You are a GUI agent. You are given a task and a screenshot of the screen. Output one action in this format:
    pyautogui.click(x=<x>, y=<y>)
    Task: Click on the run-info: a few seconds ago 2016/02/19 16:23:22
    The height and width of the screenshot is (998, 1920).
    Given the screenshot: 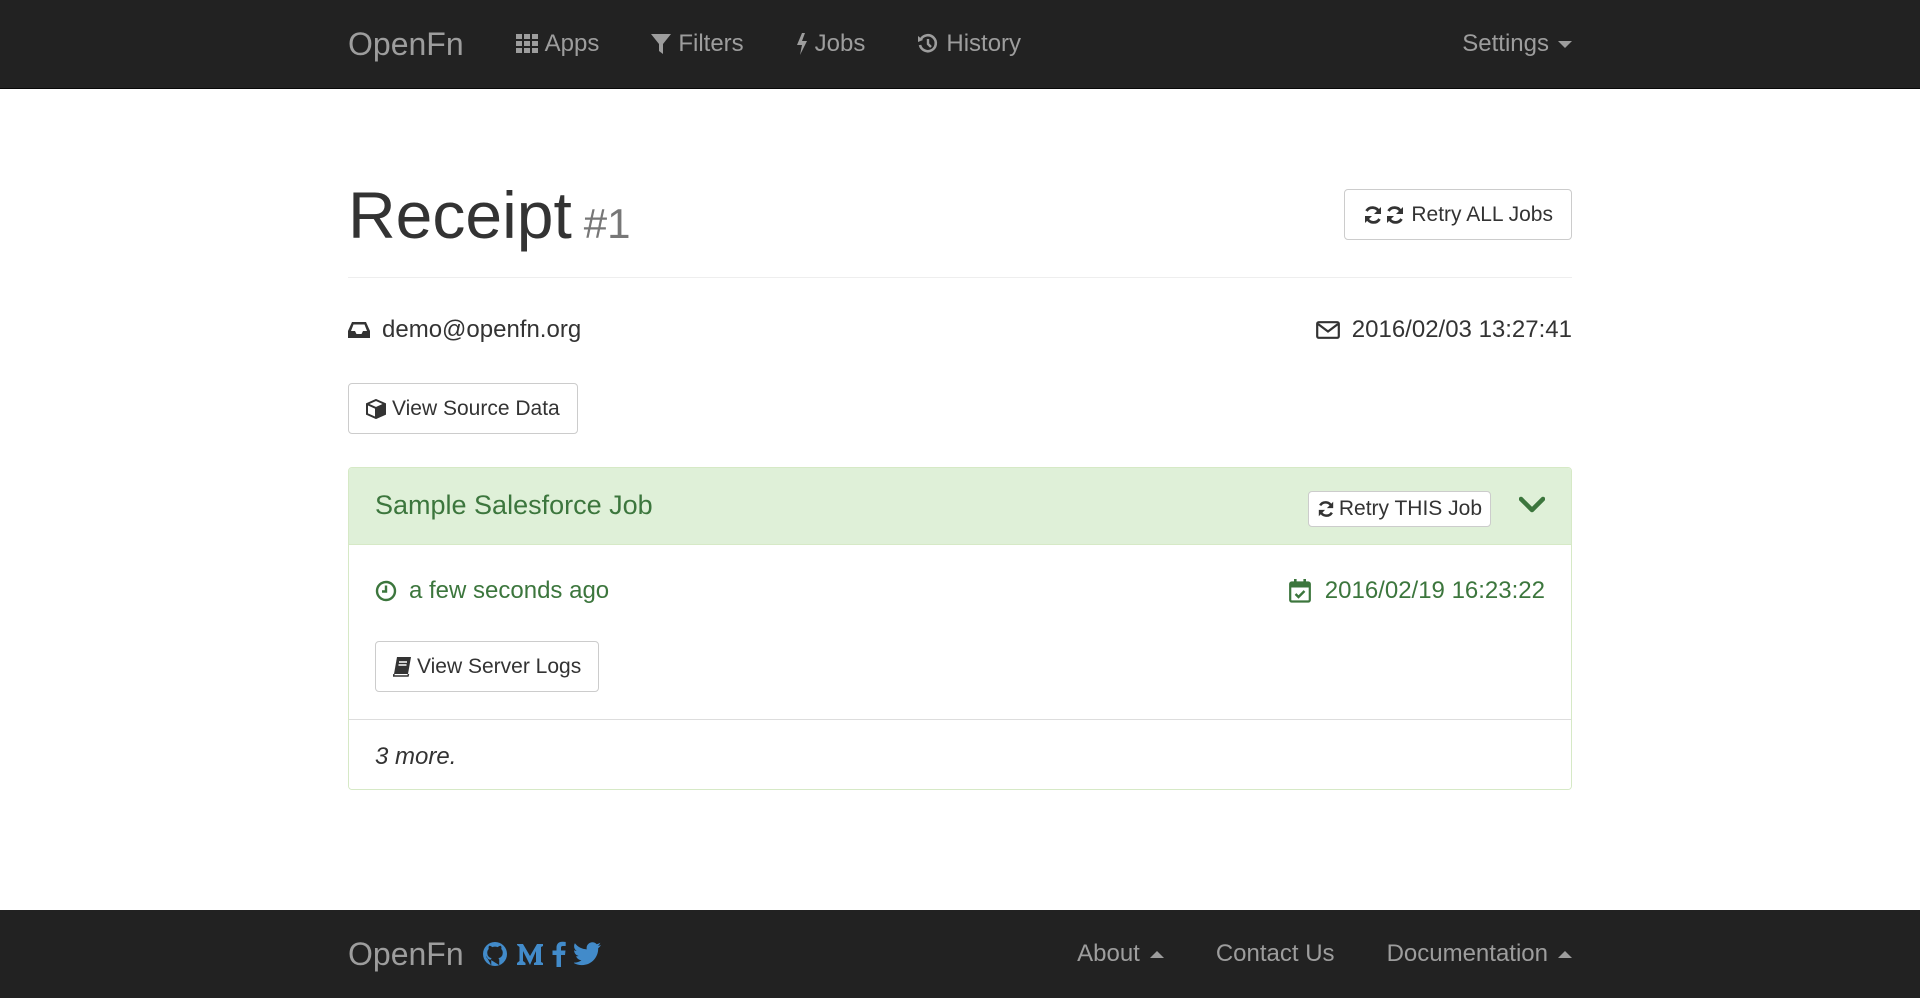 What is the action you would take?
    pyautogui.click(x=960, y=591)
    